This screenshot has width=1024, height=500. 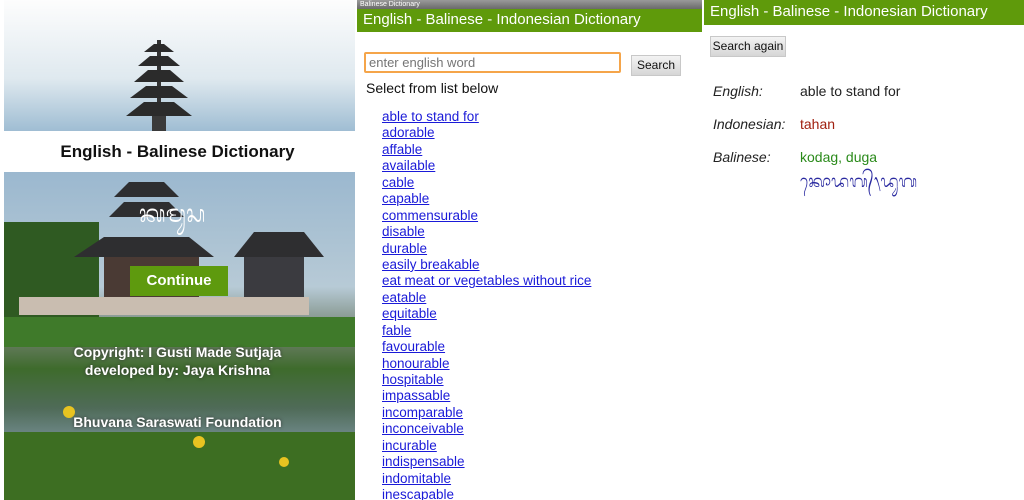 I want to click on list-item: incurable, so click(x=486, y=446).